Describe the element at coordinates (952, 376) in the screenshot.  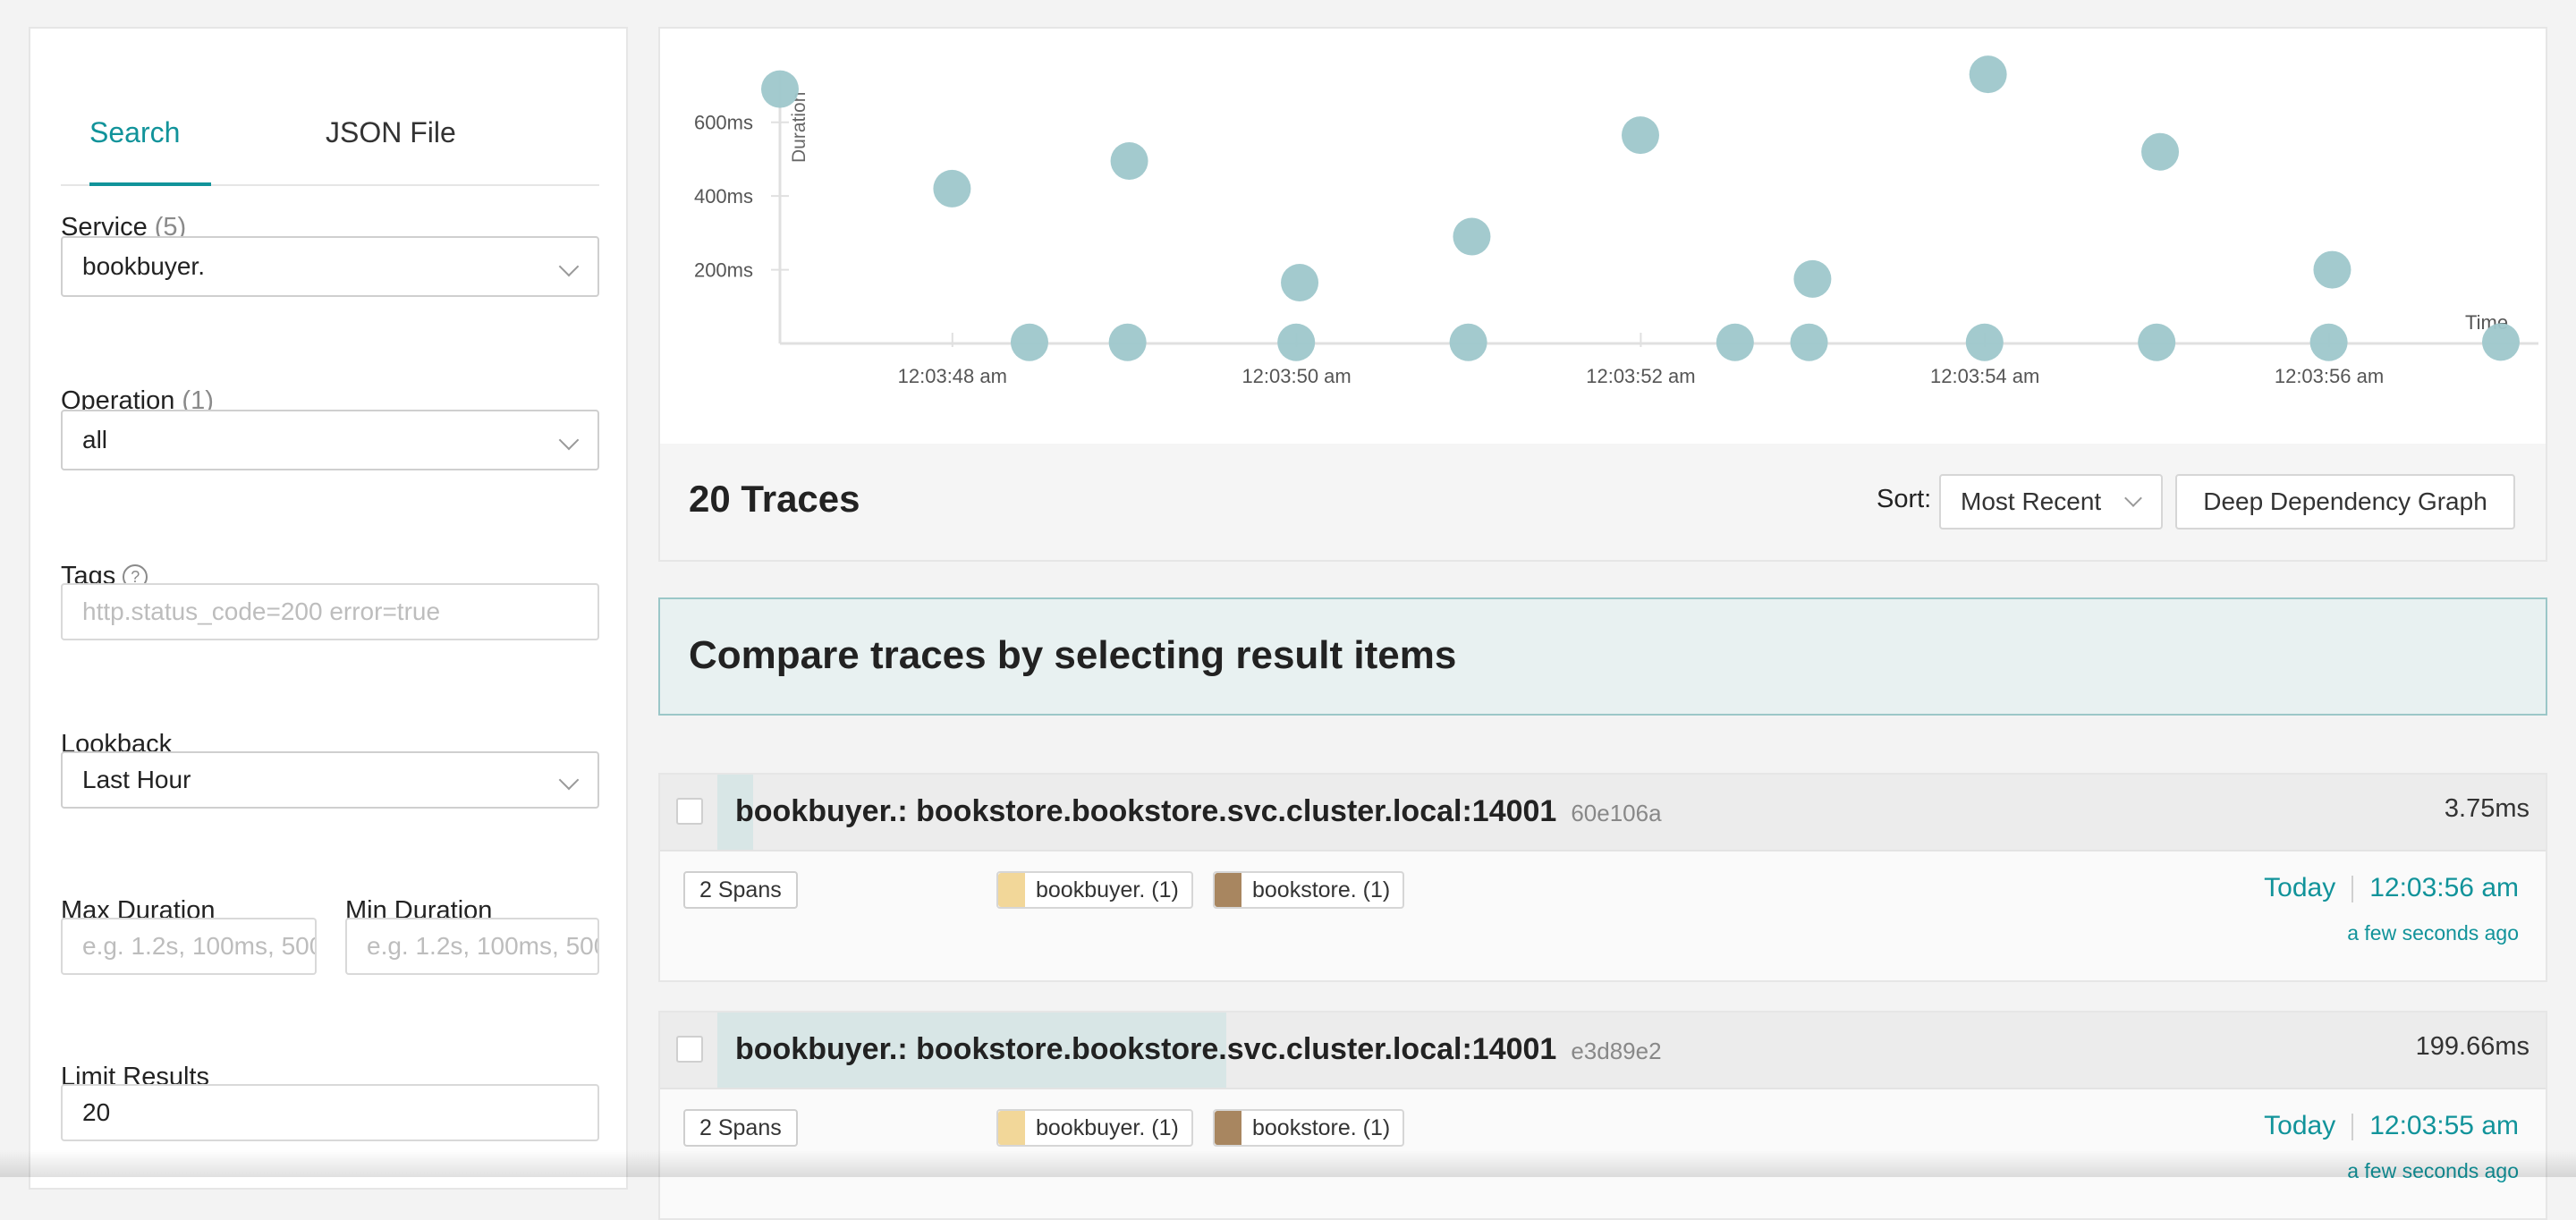
I see `x-tick-label: 12:03:48 am` at that location.